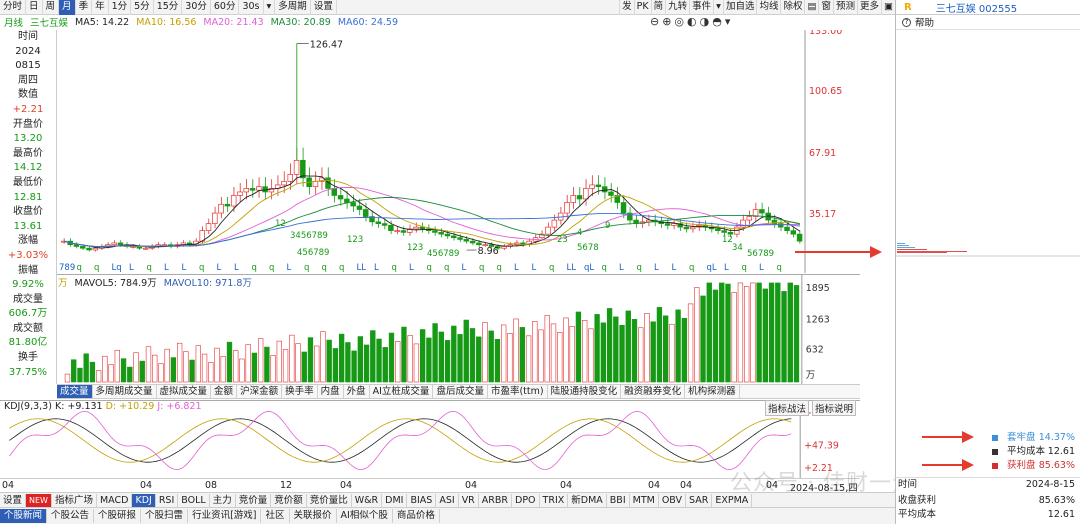  What do you see at coordinates (289, 500) in the screenshot?
I see `indicator-tab: 竞价额` at bounding box center [289, 500].